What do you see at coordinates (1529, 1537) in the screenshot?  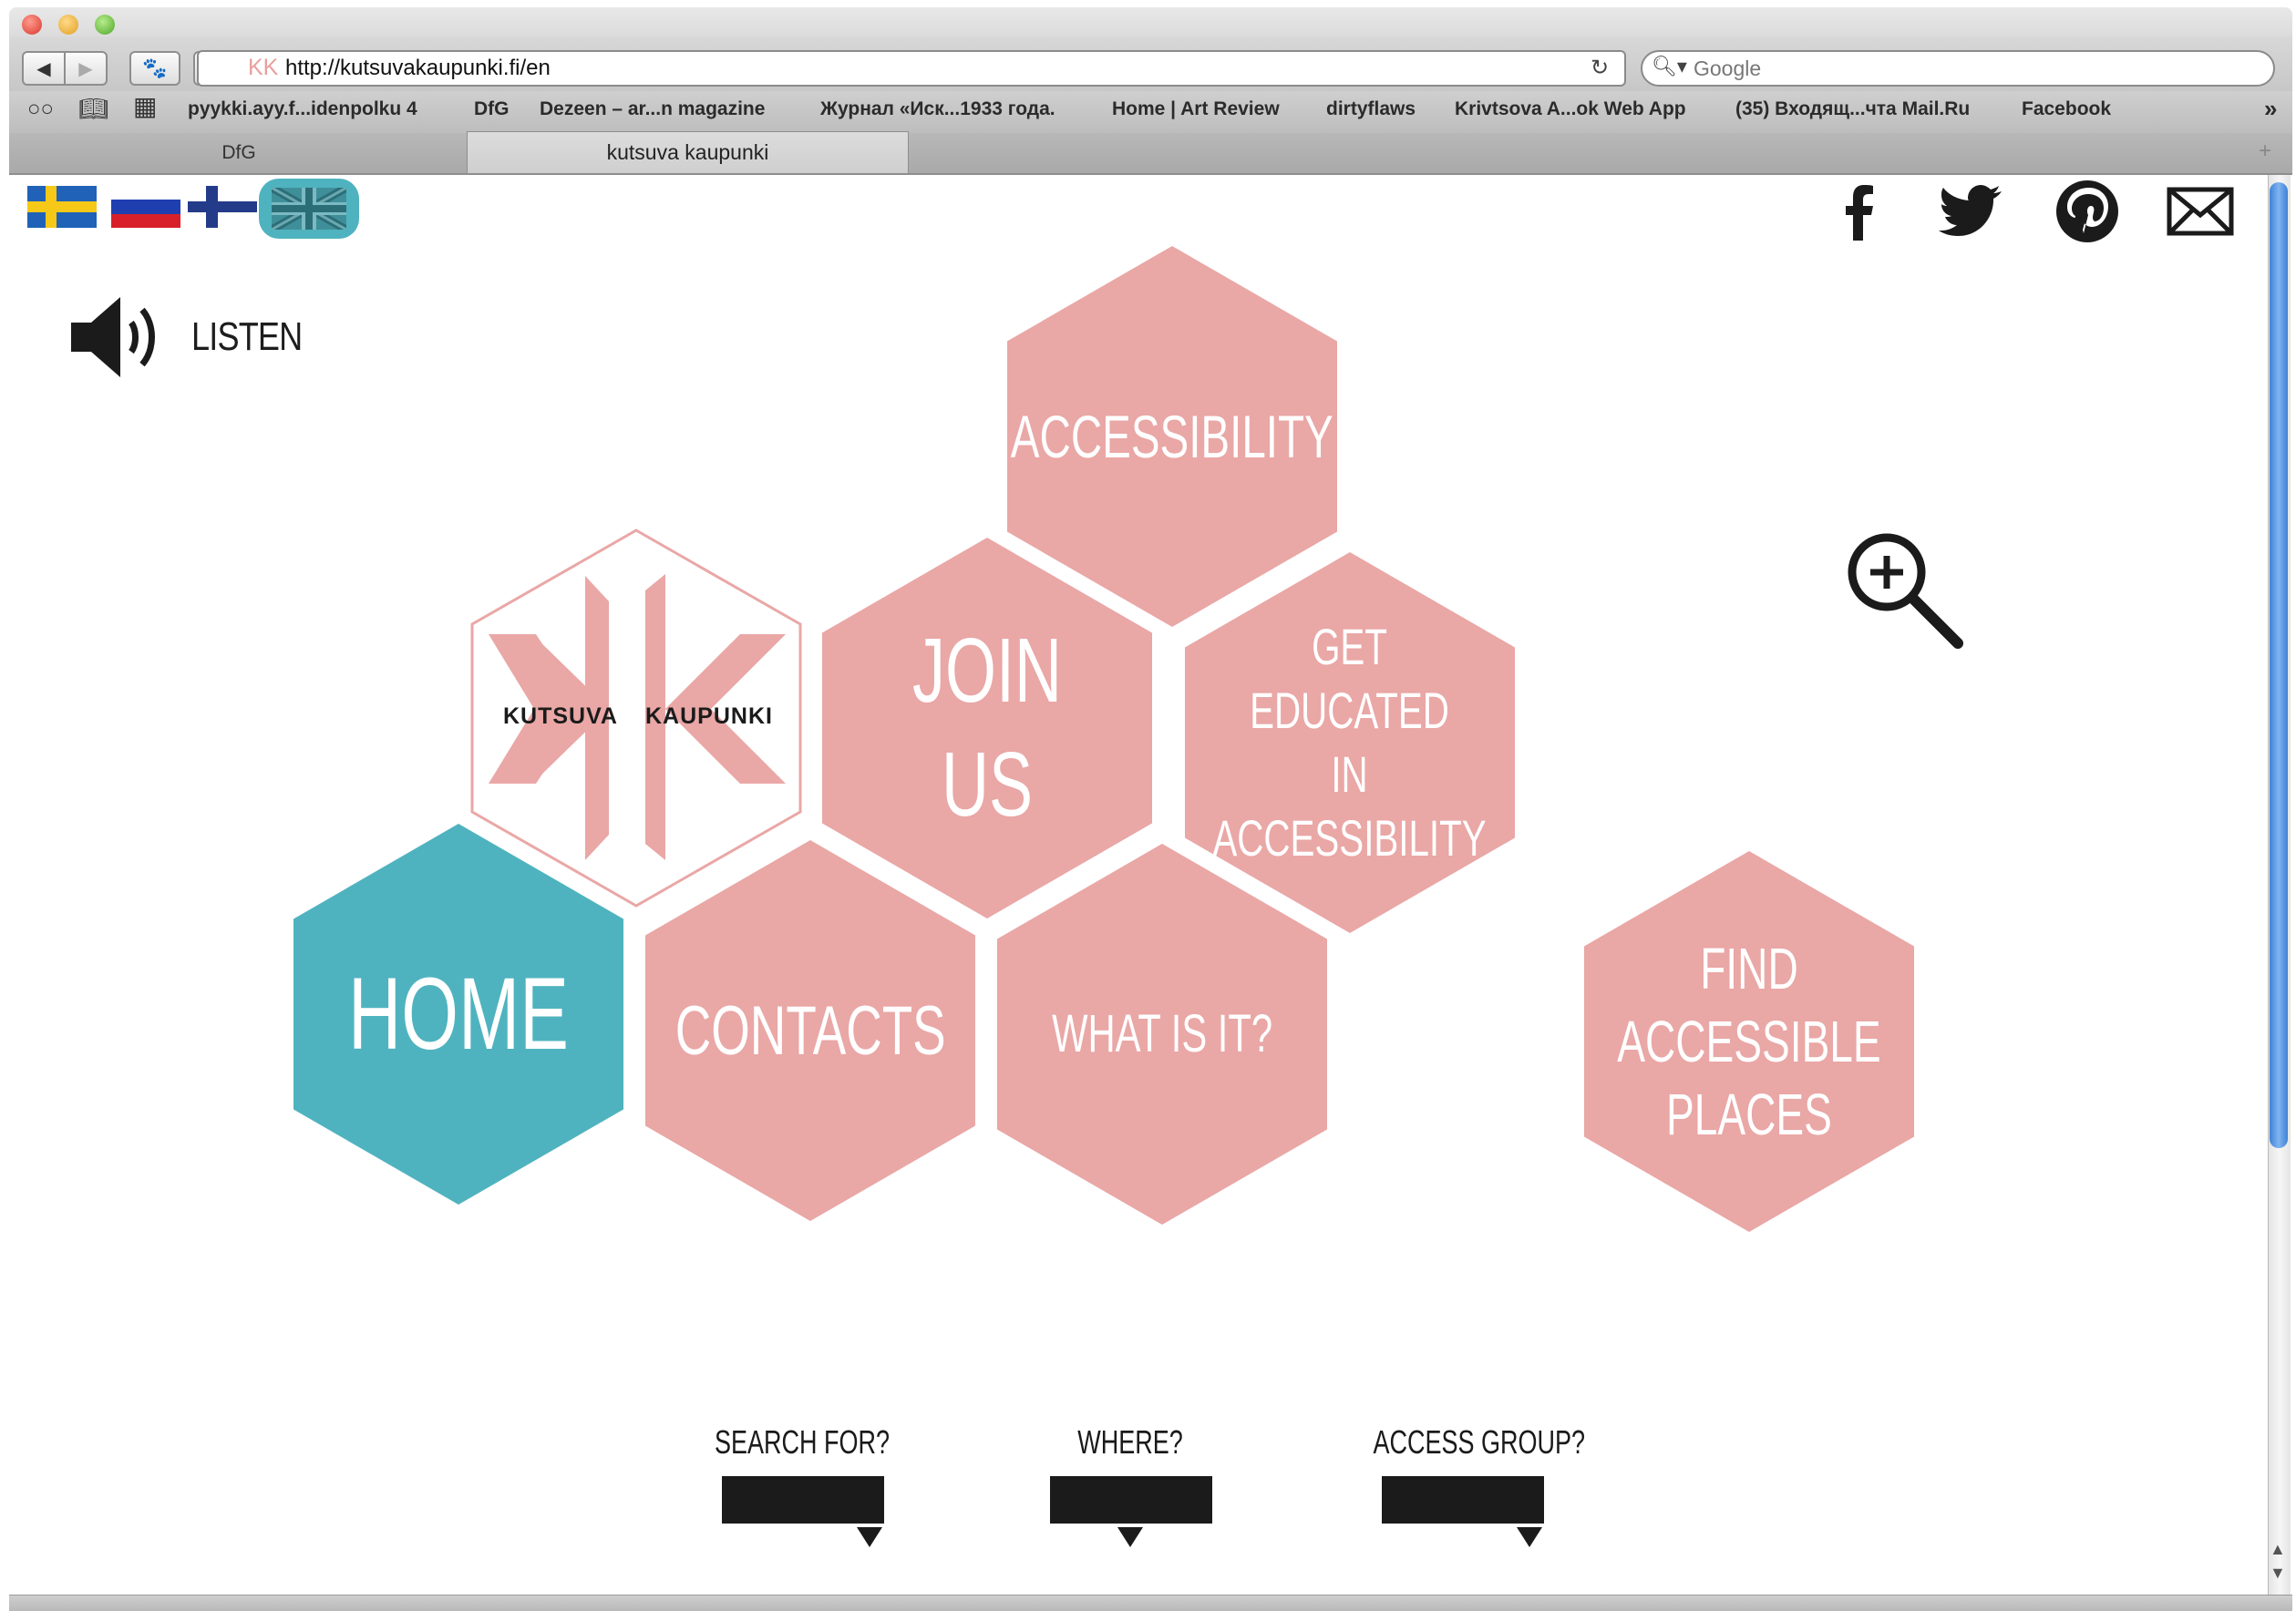 I see `access-group-chevron-icon` at bounding box center [1529, 1537].